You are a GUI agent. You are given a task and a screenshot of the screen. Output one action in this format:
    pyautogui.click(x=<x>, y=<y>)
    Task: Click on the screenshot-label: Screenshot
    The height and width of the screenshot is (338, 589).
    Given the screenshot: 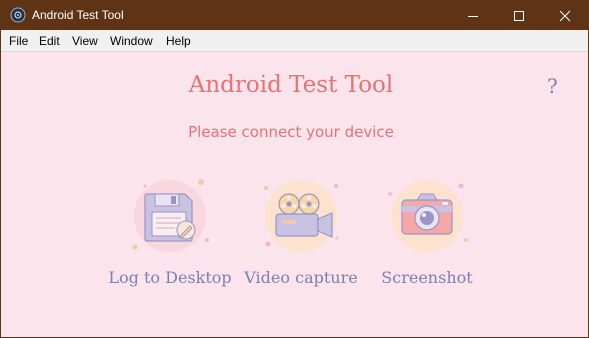 What is the action you would take?
    pyautogui.click(x=427, y=277)
    